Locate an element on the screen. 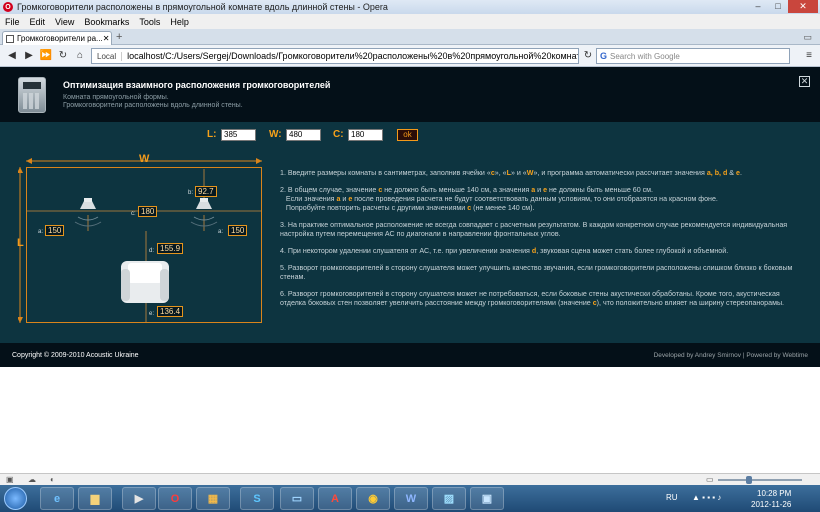  language-indicator: RU is located at coordinates (672, 497).